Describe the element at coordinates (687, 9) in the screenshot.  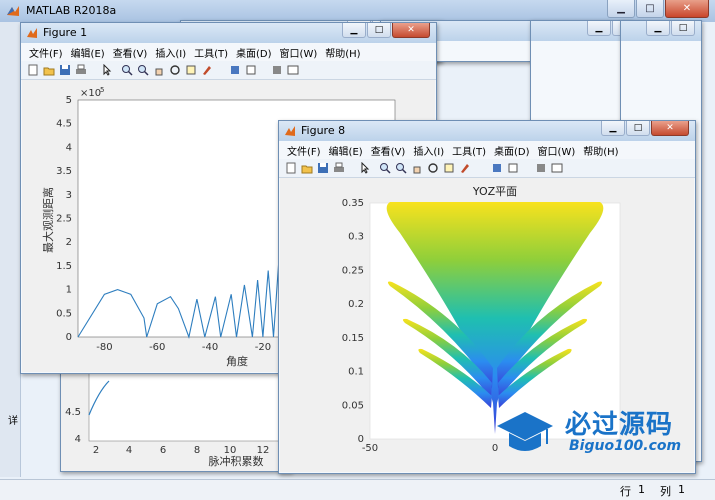
I see `close-button: ✕` at that location.